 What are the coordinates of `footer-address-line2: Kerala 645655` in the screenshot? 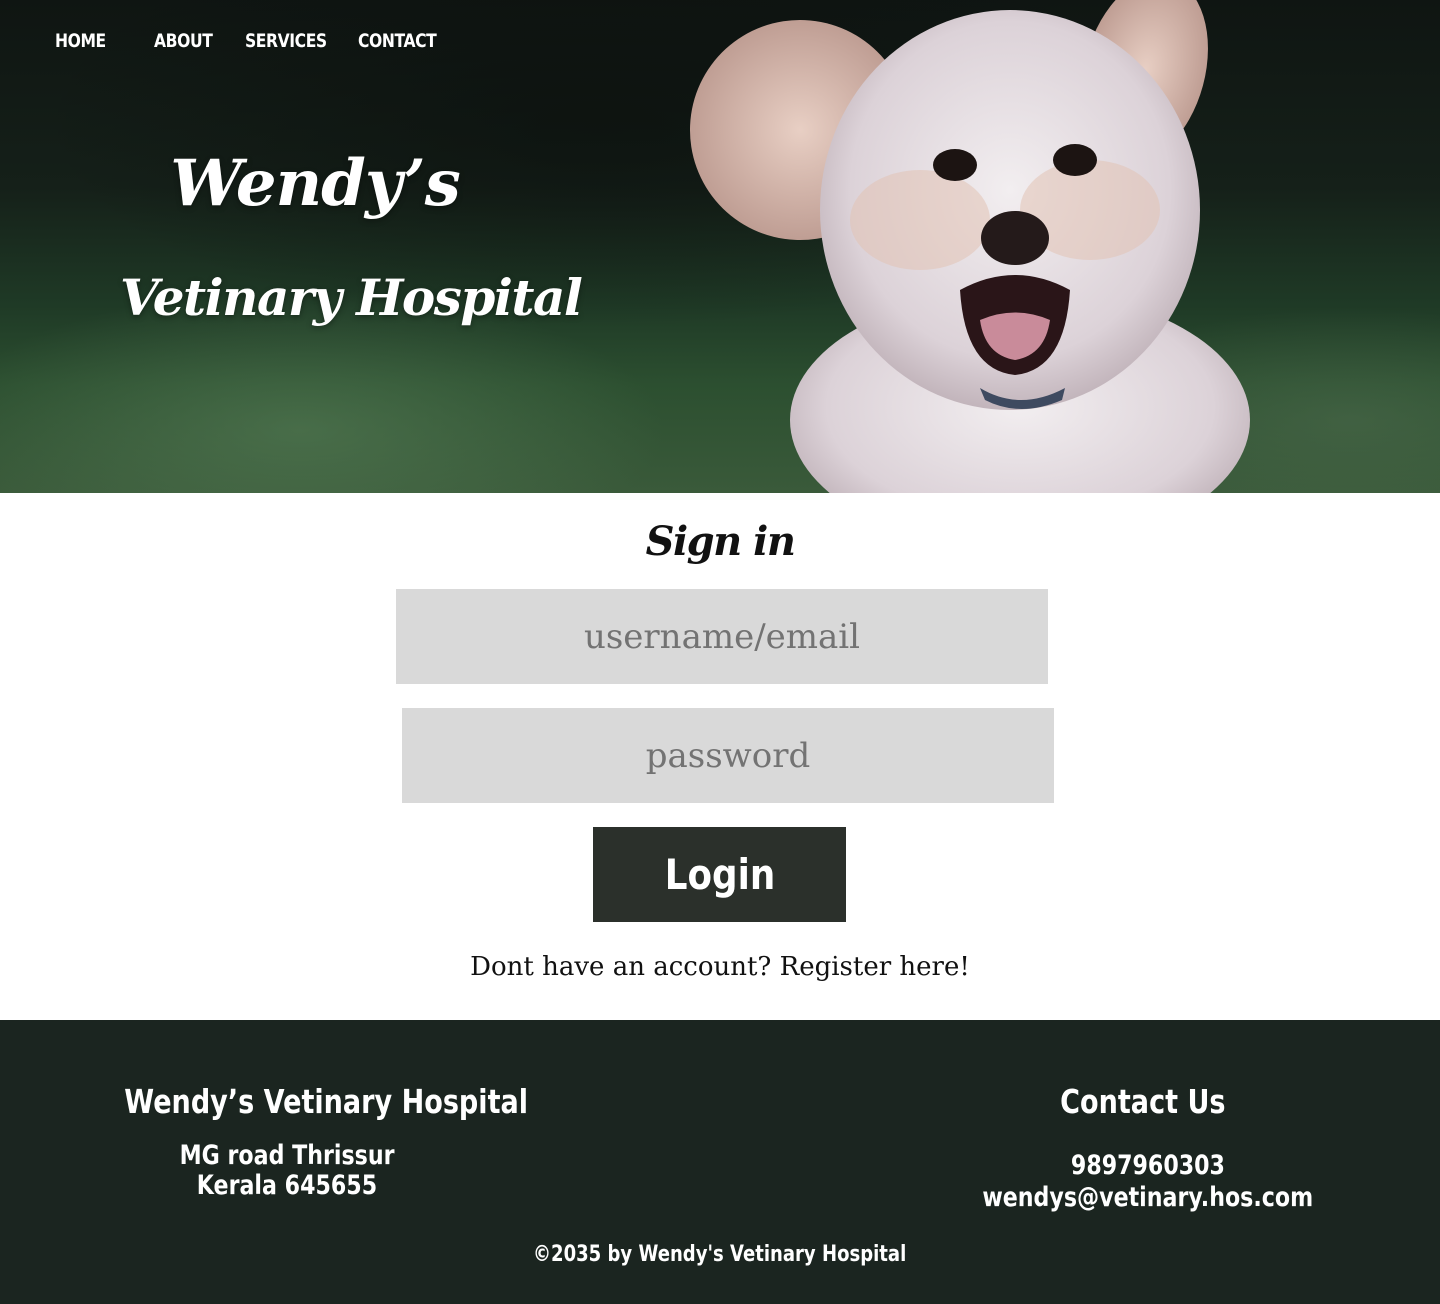 It's located at (287, 1185).